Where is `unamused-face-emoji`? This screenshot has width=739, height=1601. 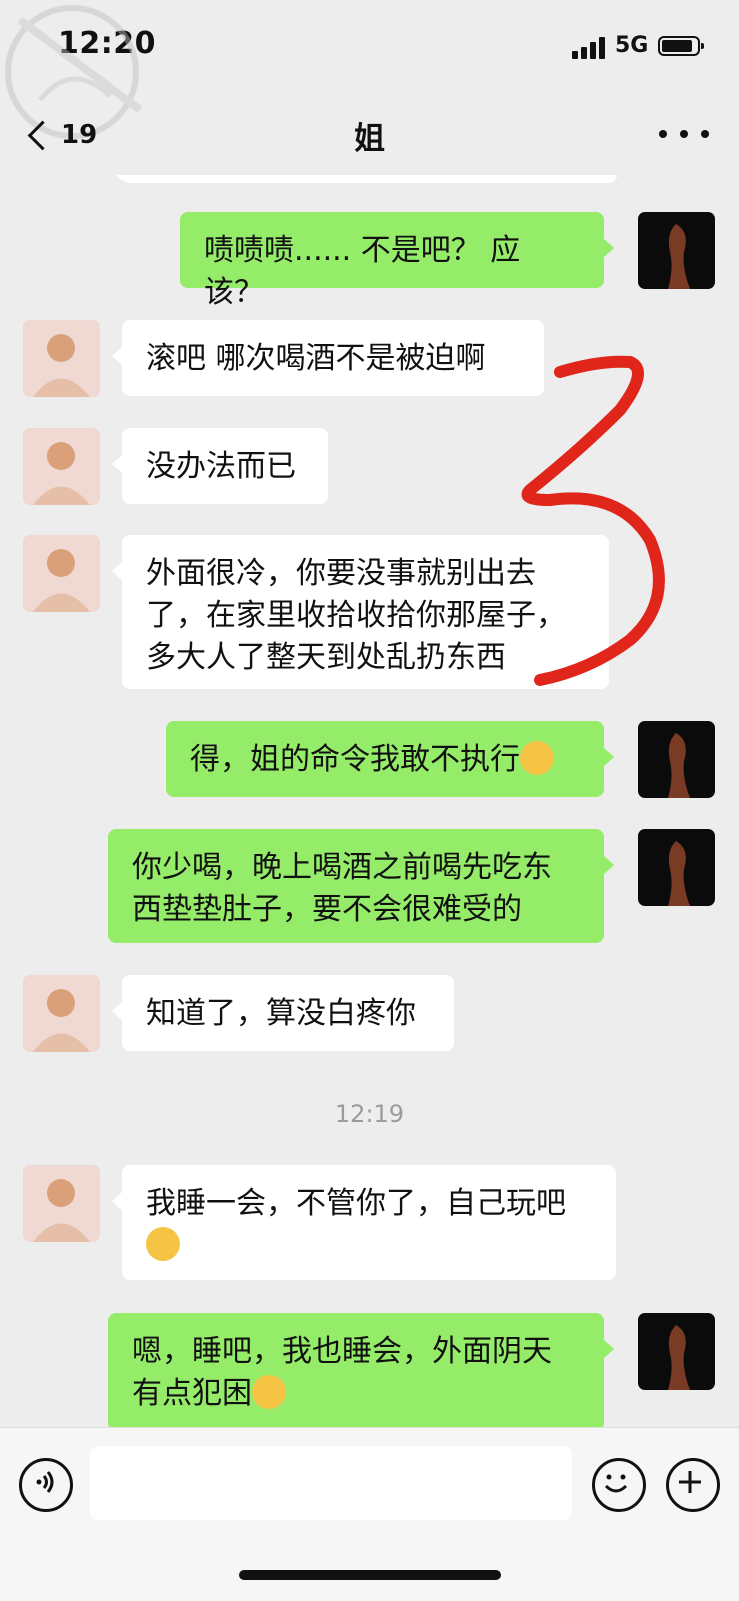
unamused-face-emoji is located at coordinates (163, 1244).